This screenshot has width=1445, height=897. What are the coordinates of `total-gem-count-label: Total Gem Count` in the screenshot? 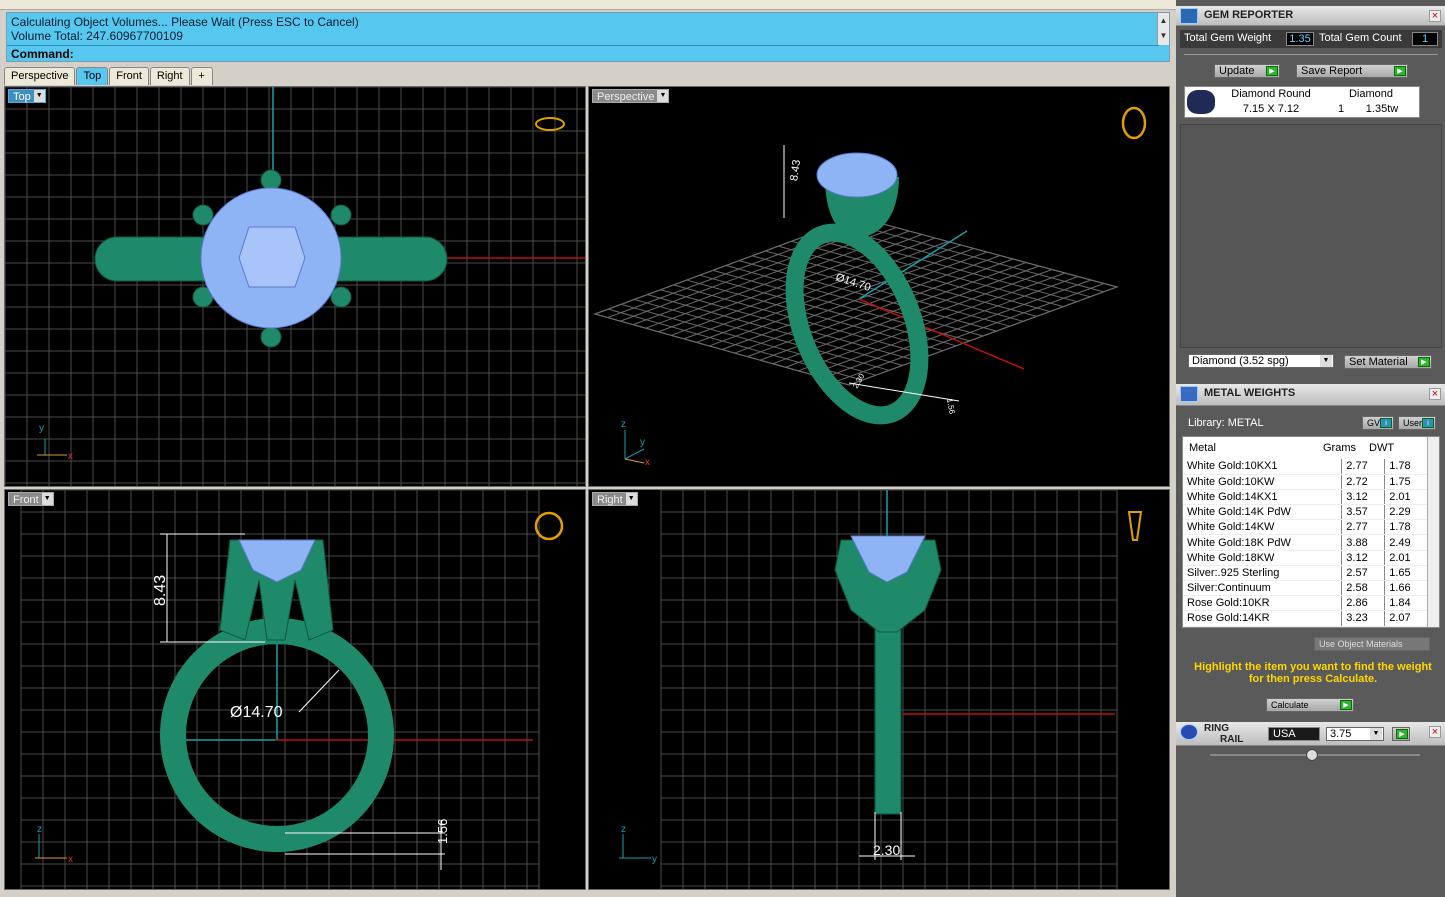 It's located at (1360, 38).